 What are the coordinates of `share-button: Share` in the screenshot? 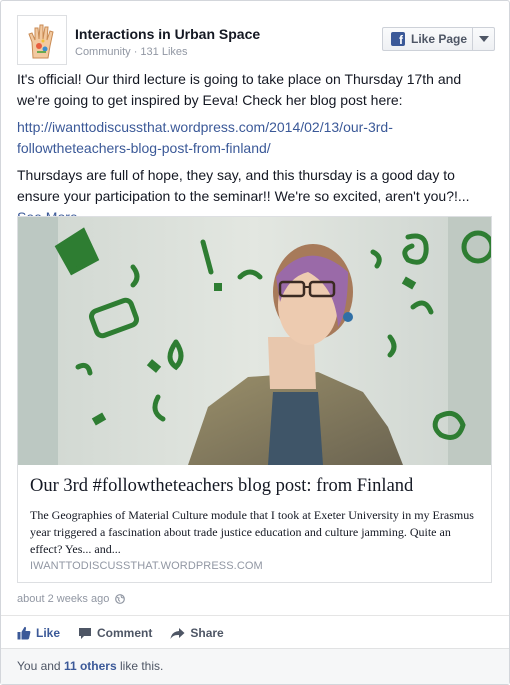 It's located at (197, 633).